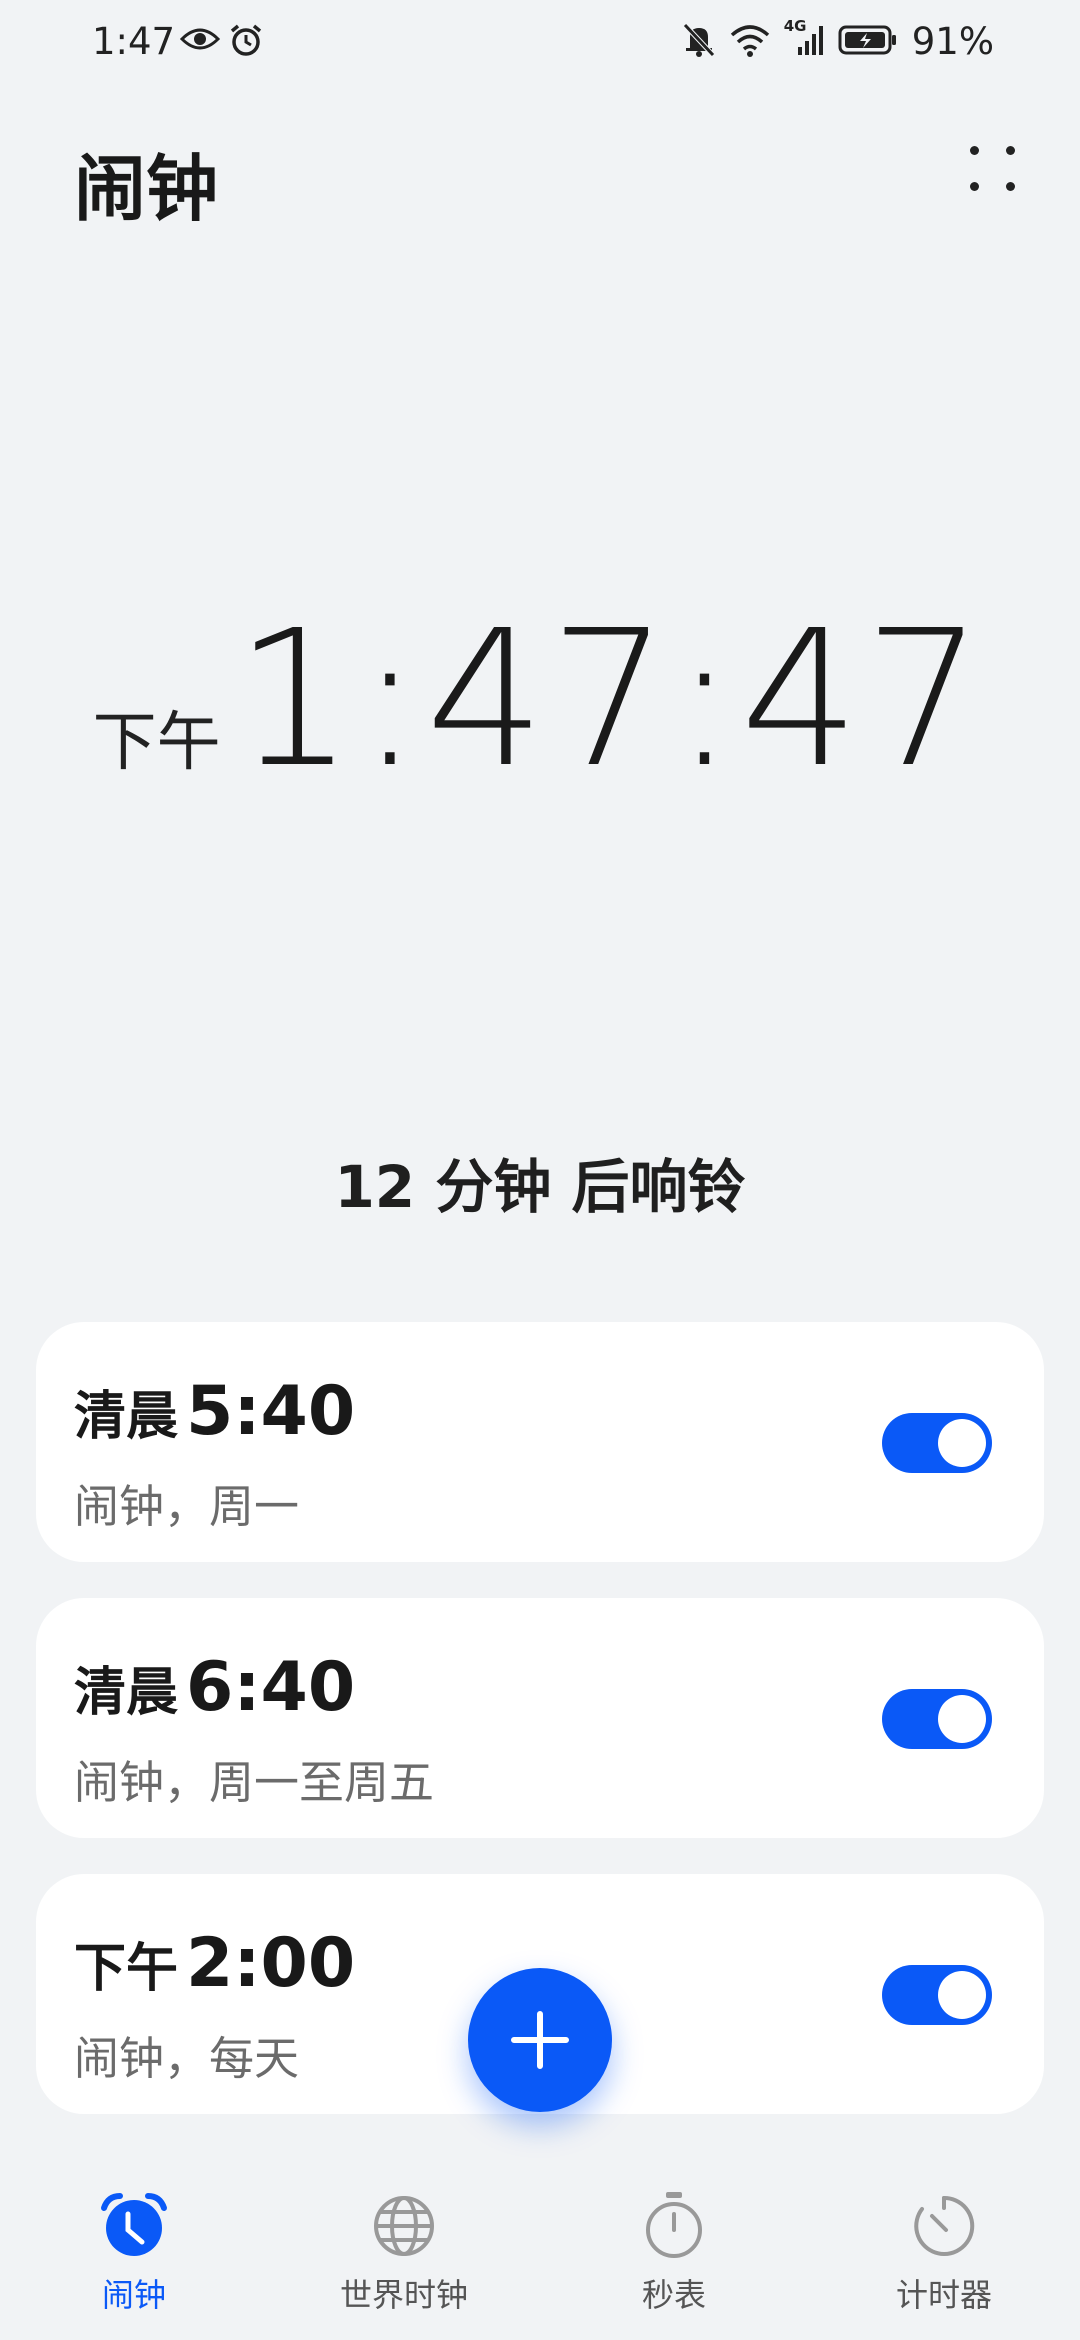 This screenshot has height=2340, width=1080. I want to click on alarm-clock-icon, so click(134, 2224).